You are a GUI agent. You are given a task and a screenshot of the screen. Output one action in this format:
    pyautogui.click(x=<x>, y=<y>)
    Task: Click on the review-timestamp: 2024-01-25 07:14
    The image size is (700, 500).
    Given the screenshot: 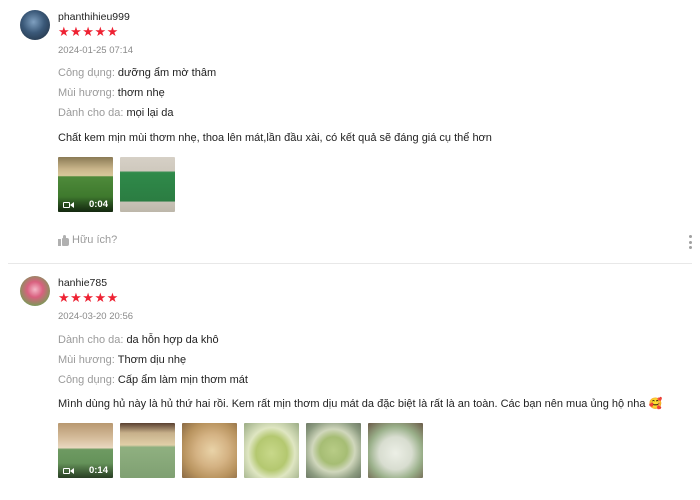 What is the action you would take?
    pyautogui.click(x=96, y=50)
    